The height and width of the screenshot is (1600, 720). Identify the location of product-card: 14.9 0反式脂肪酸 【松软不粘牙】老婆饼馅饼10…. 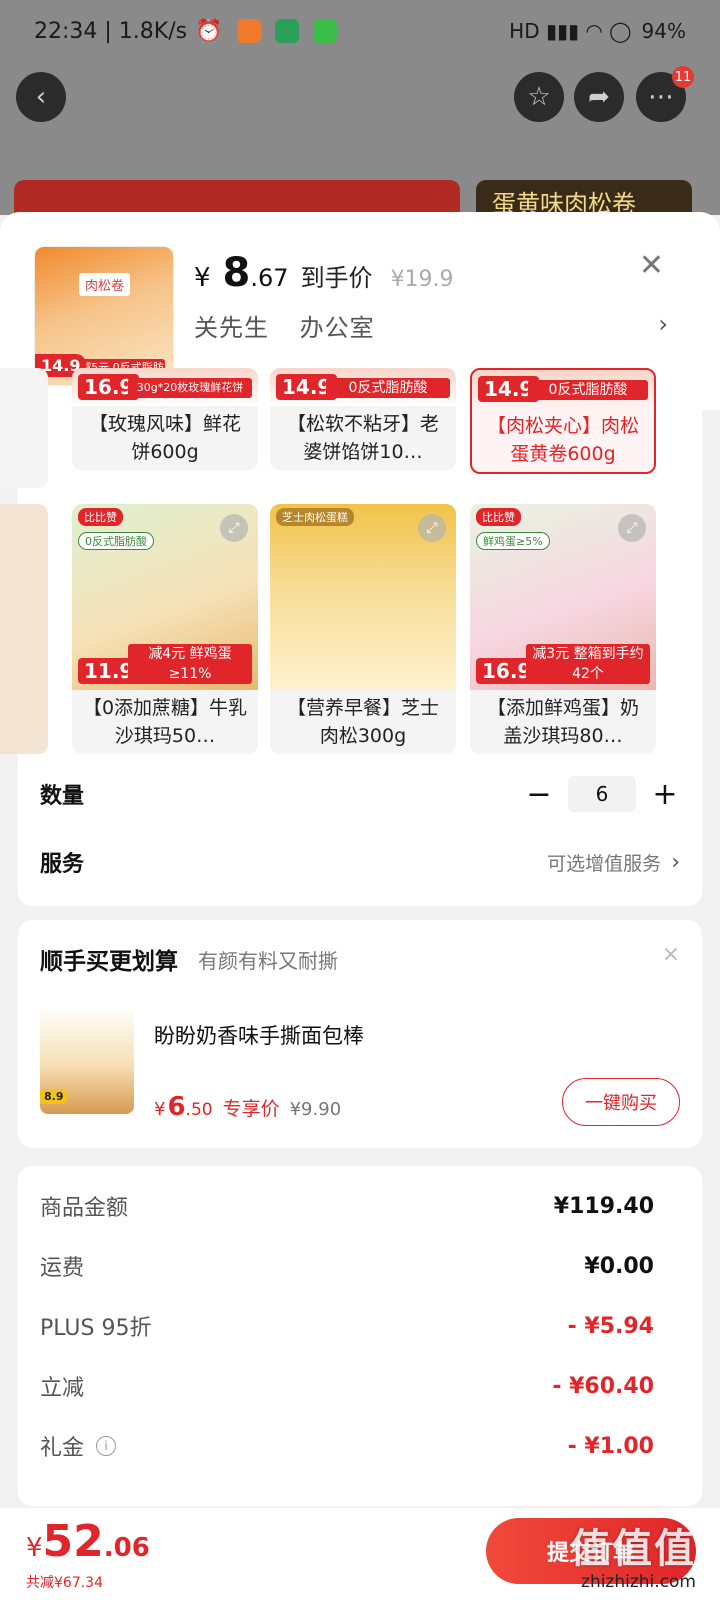
(363, 419).